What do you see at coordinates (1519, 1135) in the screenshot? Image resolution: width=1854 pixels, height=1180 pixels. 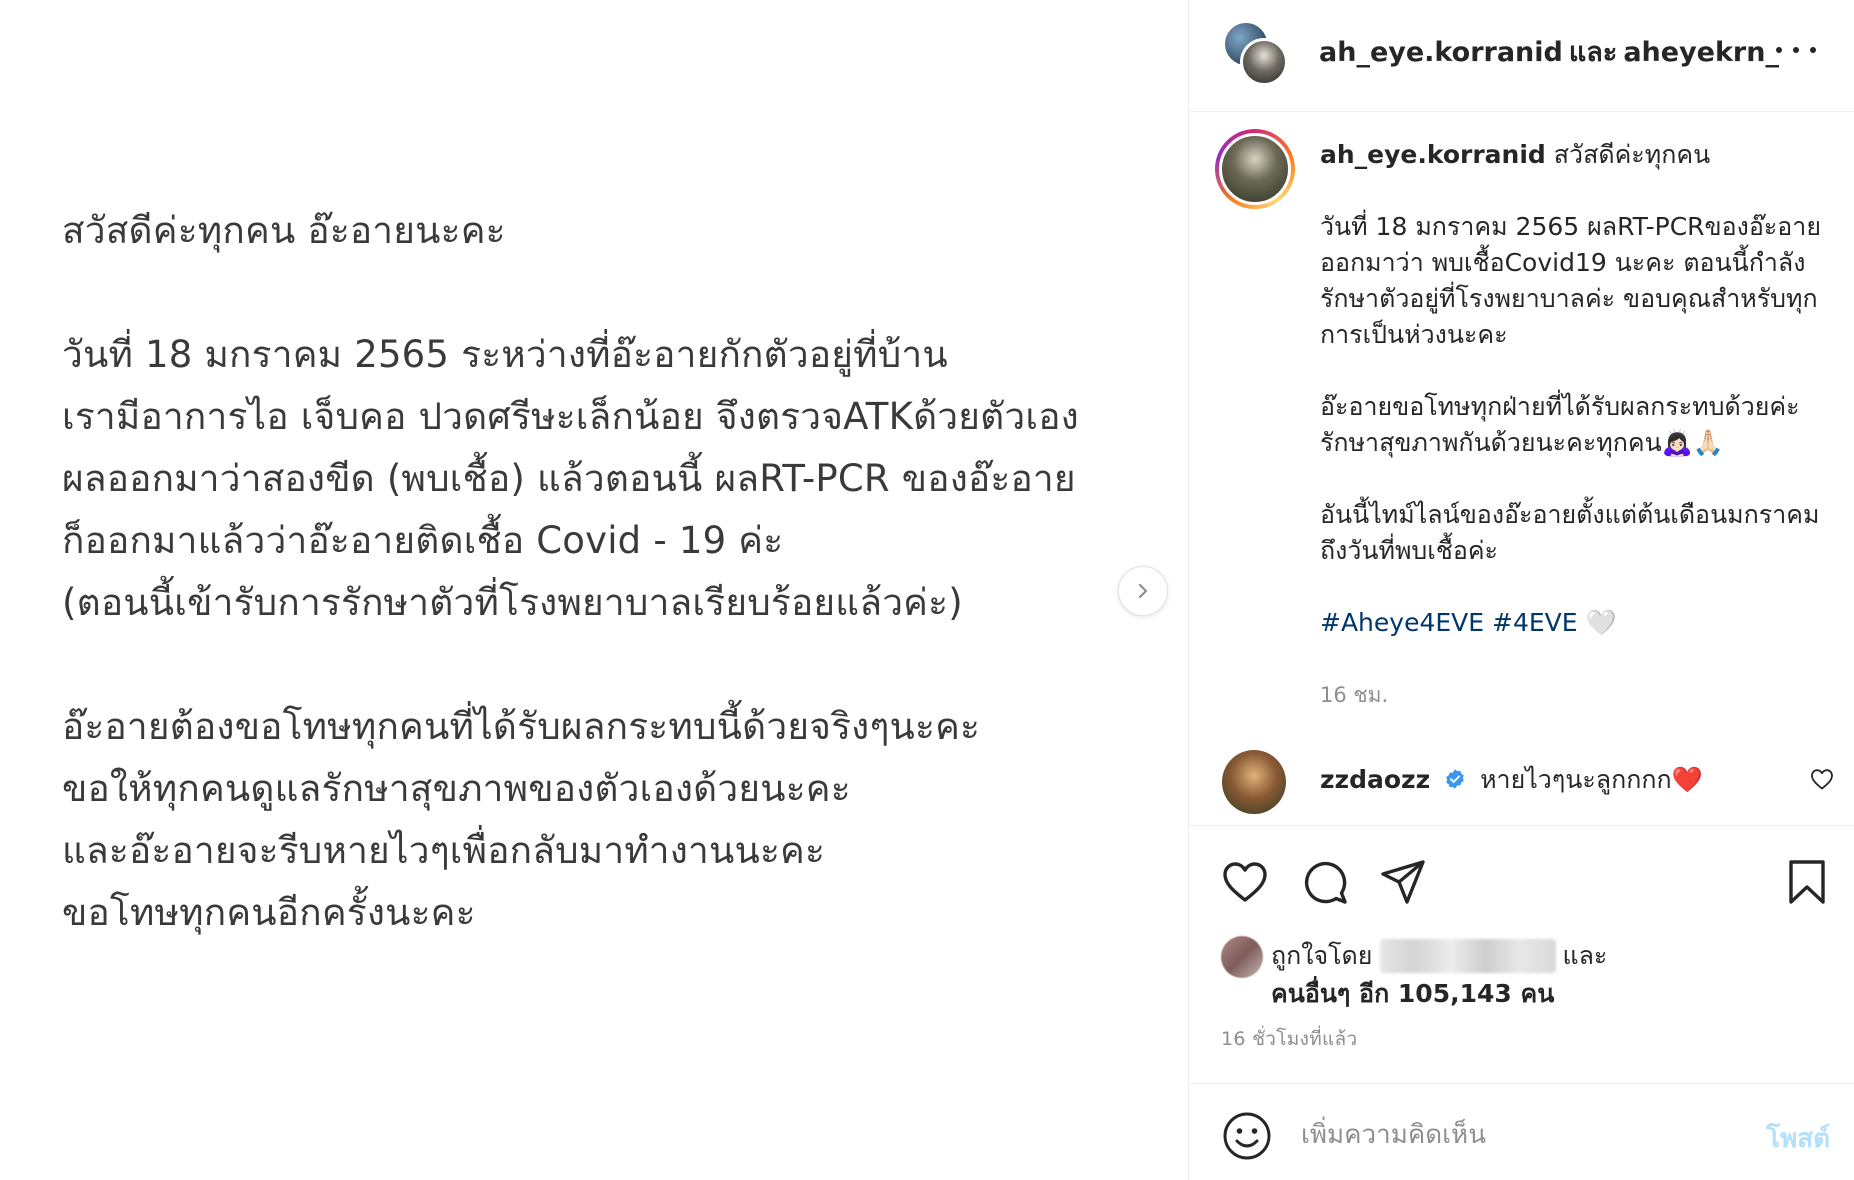 I see `comment-input` at bounding box center [1519, 1135].